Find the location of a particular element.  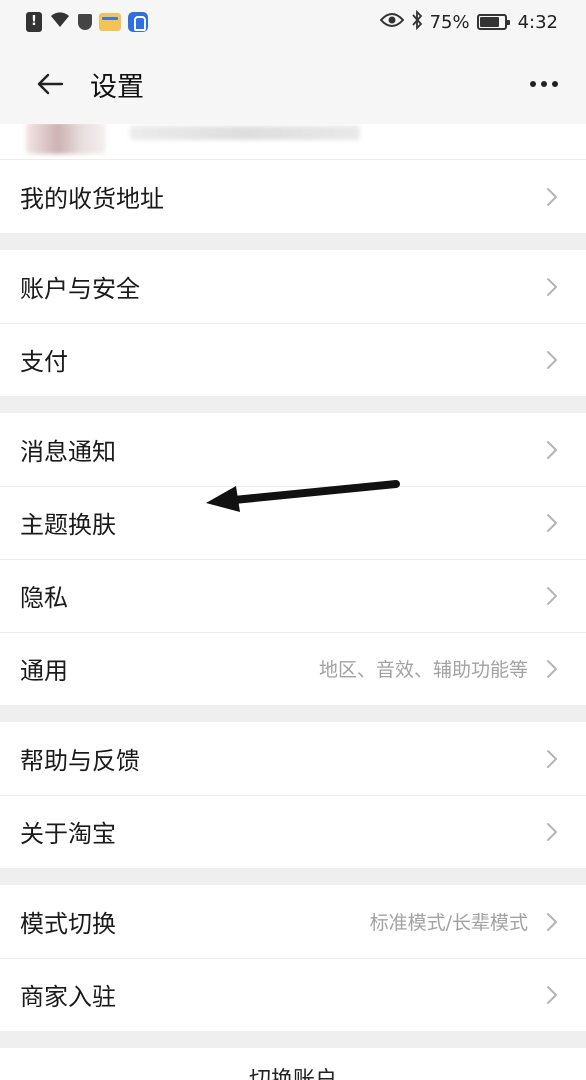

more-options-button is located at coordinates (544, 84).